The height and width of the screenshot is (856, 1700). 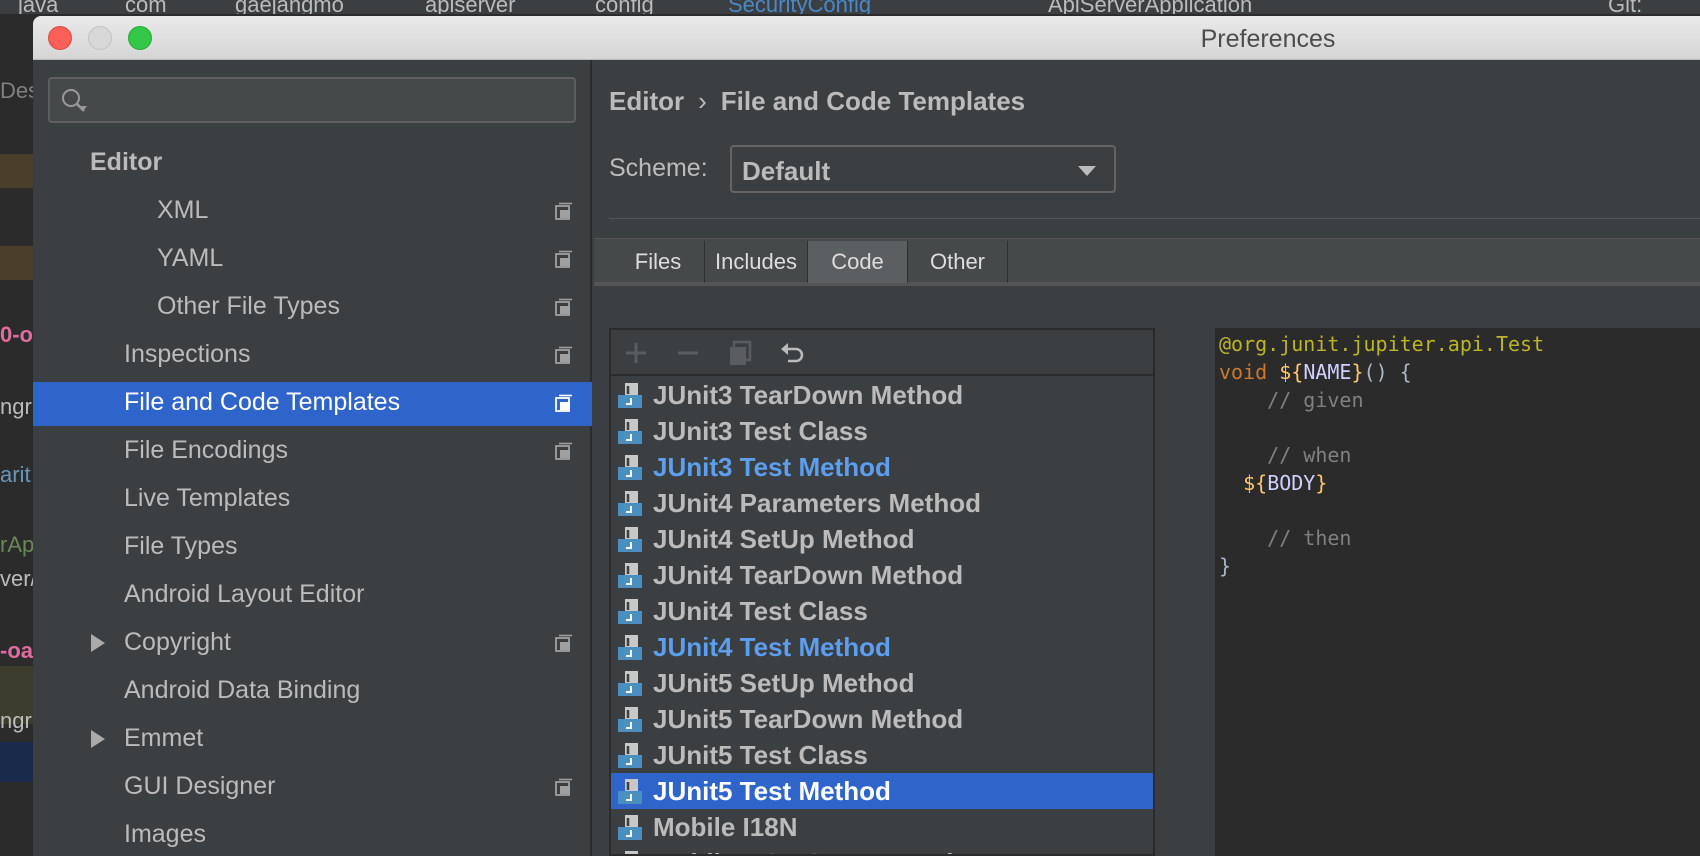 I want to click on ide-breadcrumb-java: java, so click(x=38, y=7).